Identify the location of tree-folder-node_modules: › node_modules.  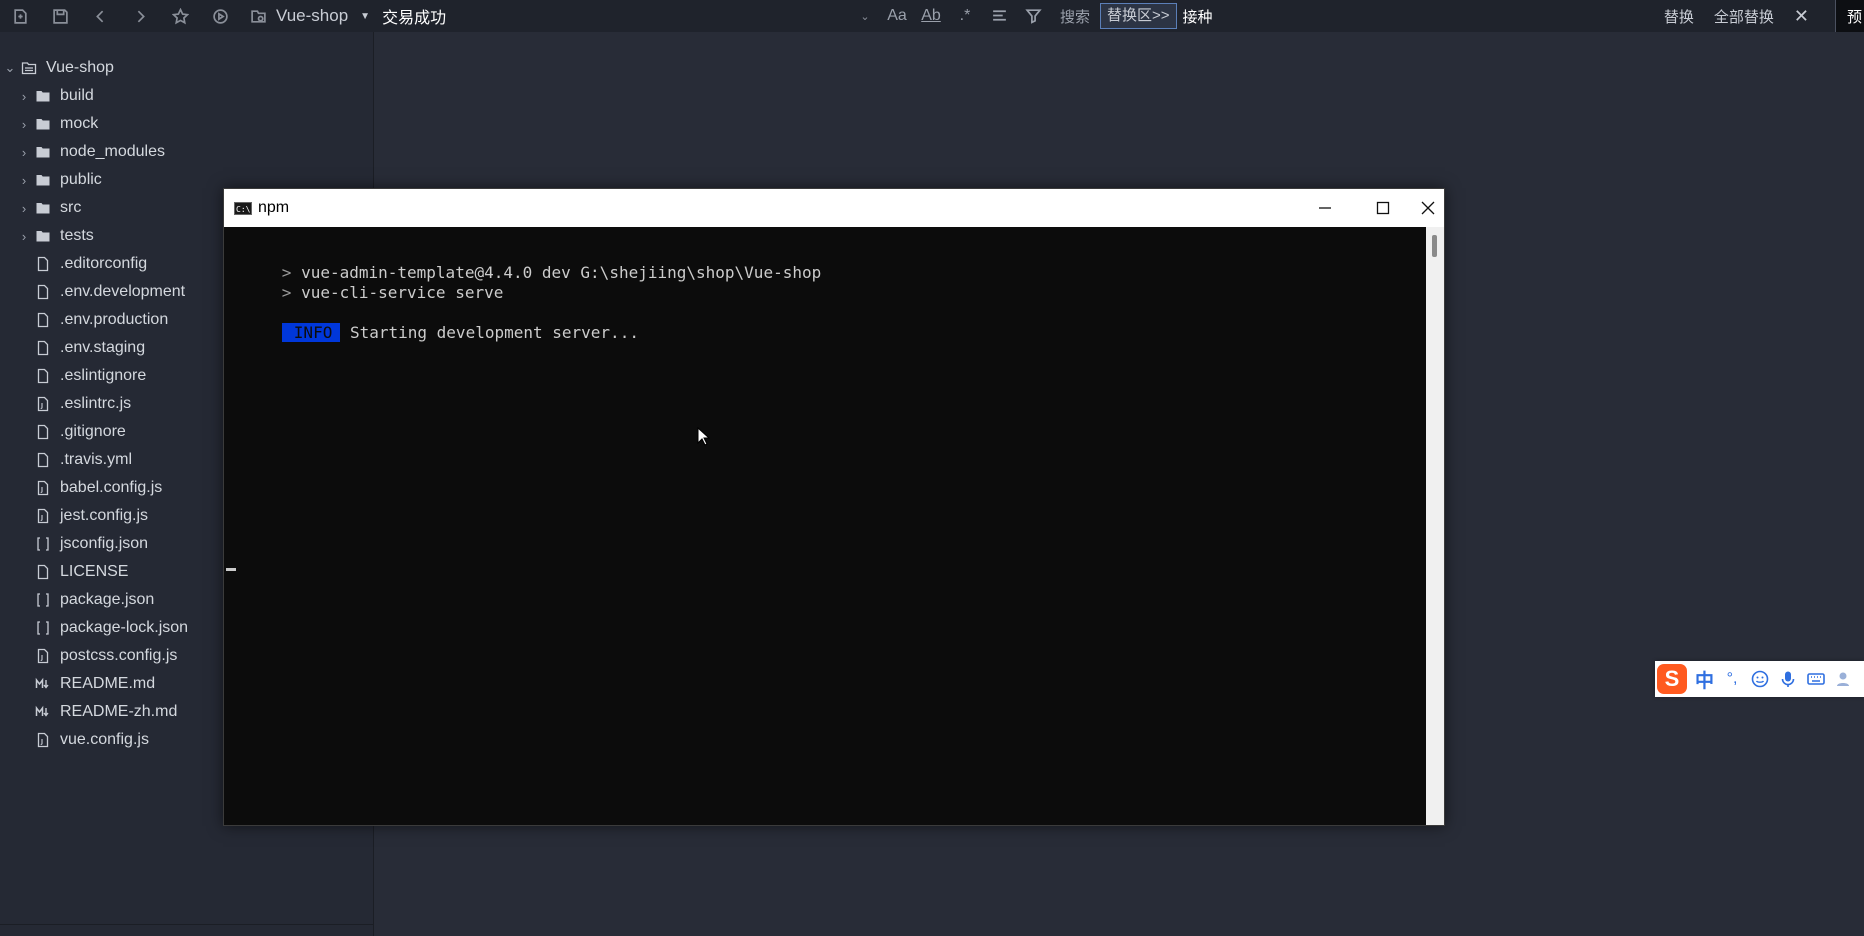
(89, 152).